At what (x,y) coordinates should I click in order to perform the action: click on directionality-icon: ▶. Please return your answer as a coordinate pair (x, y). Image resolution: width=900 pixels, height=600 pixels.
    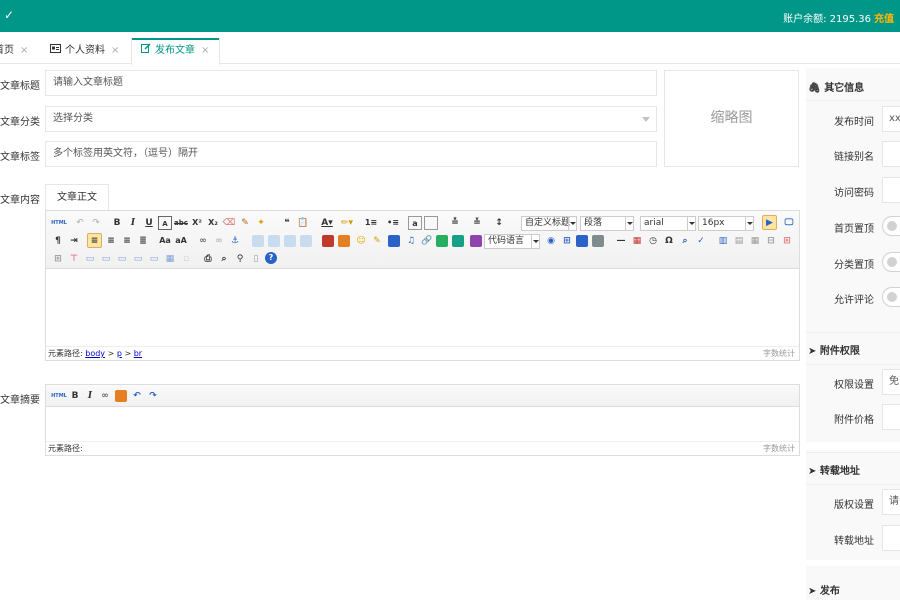
    Looking at the image, I should click on (769, 222).